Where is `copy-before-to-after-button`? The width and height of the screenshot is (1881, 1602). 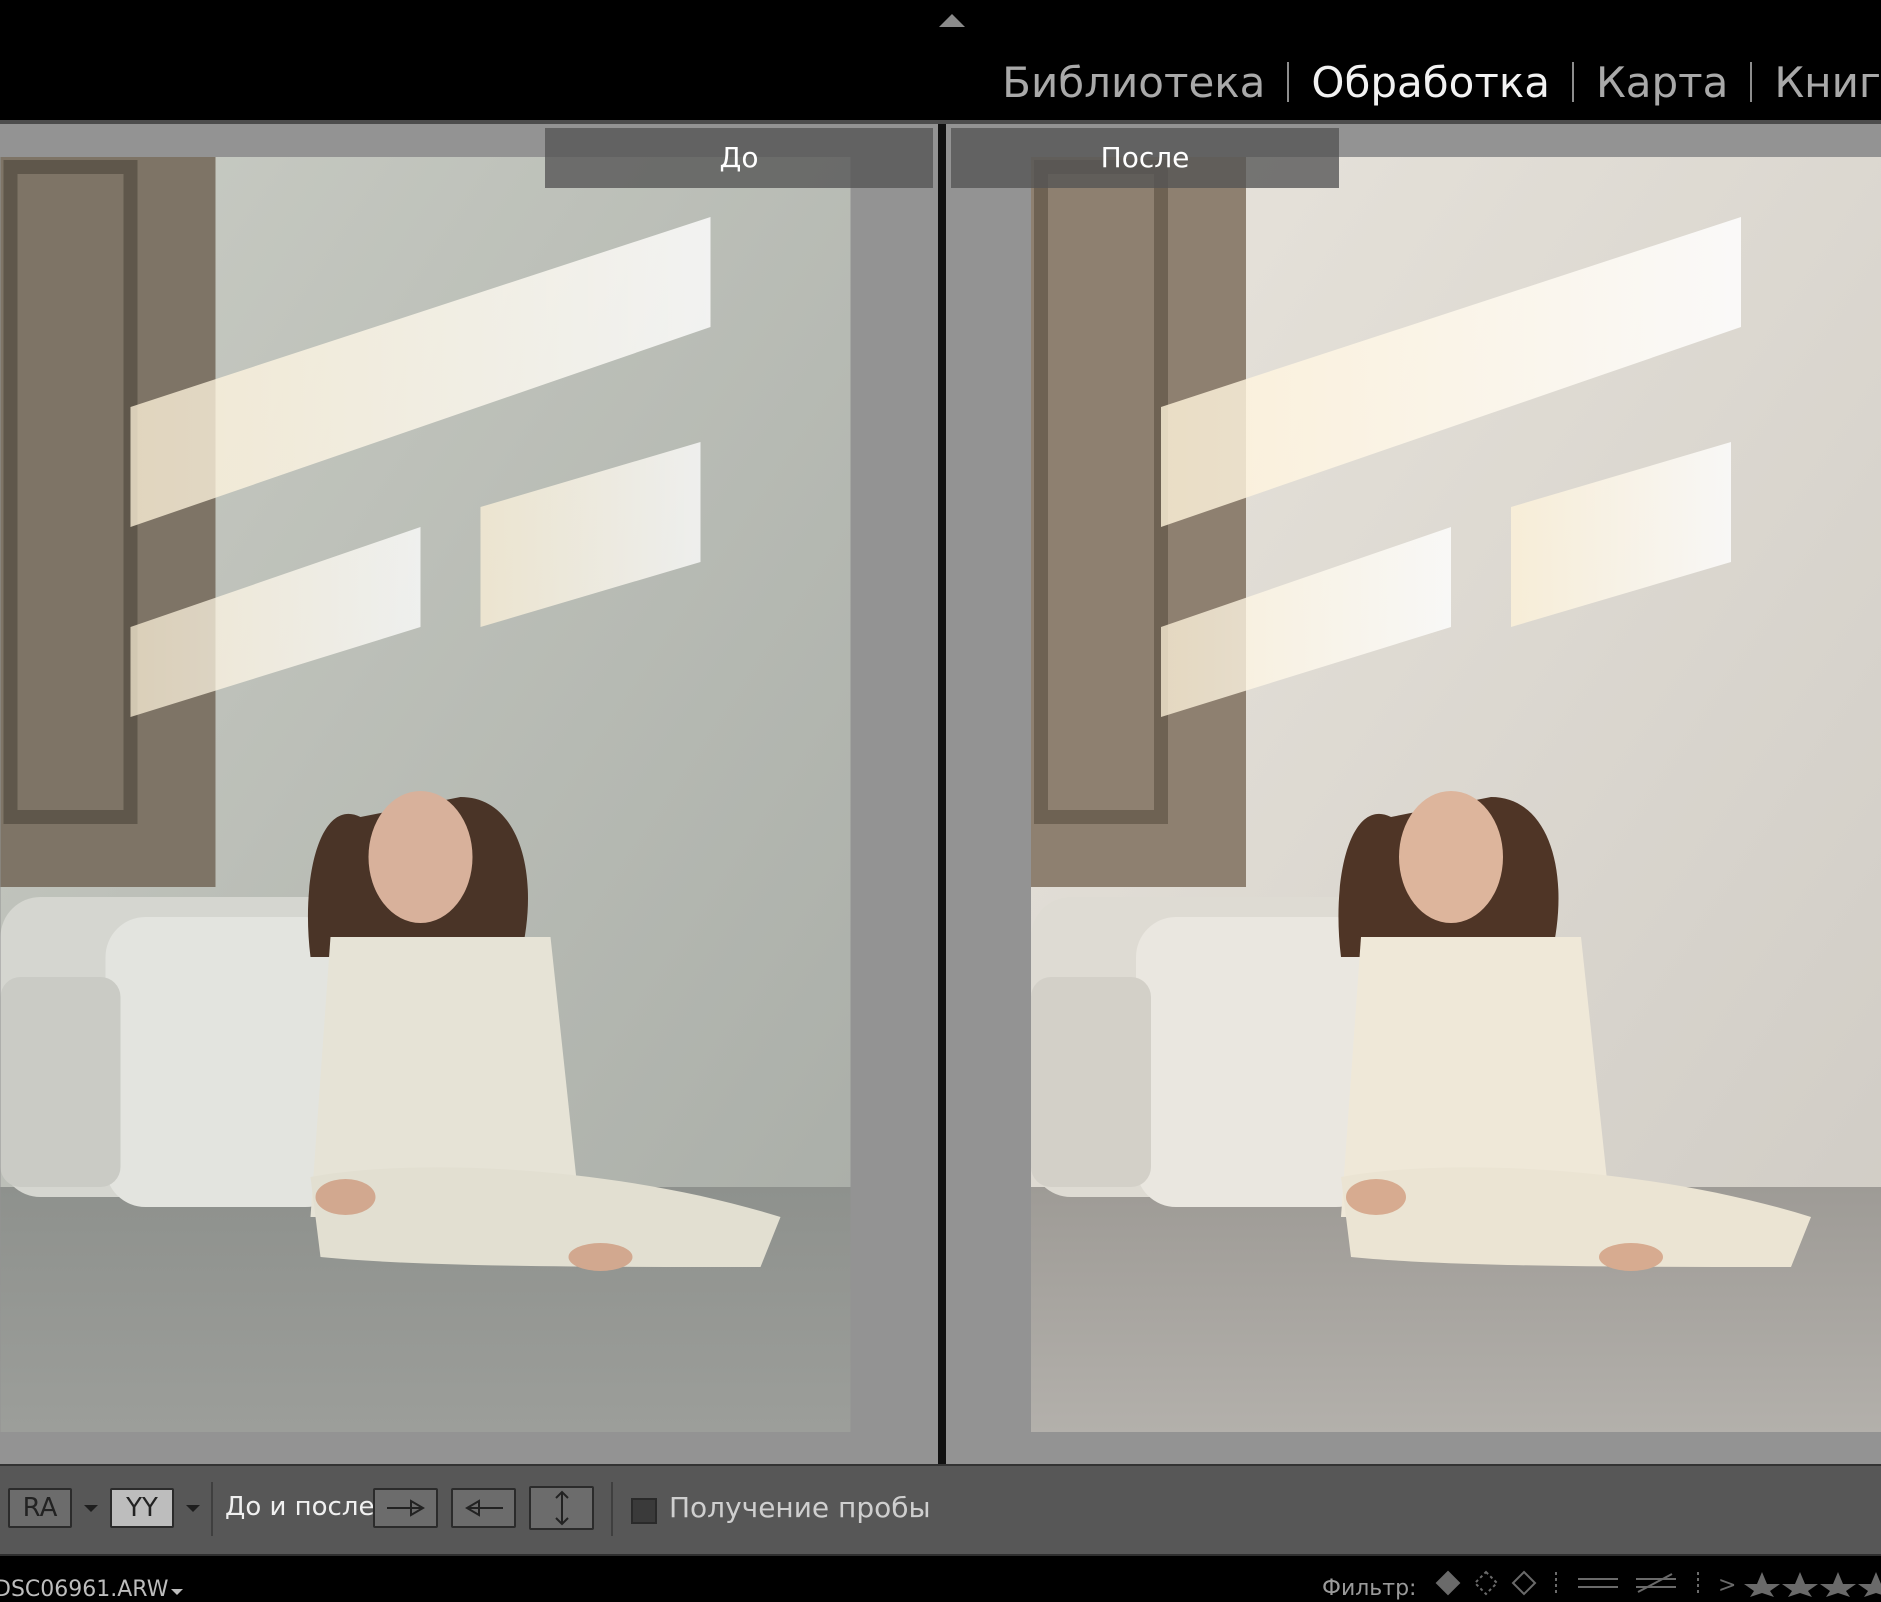
copy-before-to-after-button is located at coordinates (405, 1508).